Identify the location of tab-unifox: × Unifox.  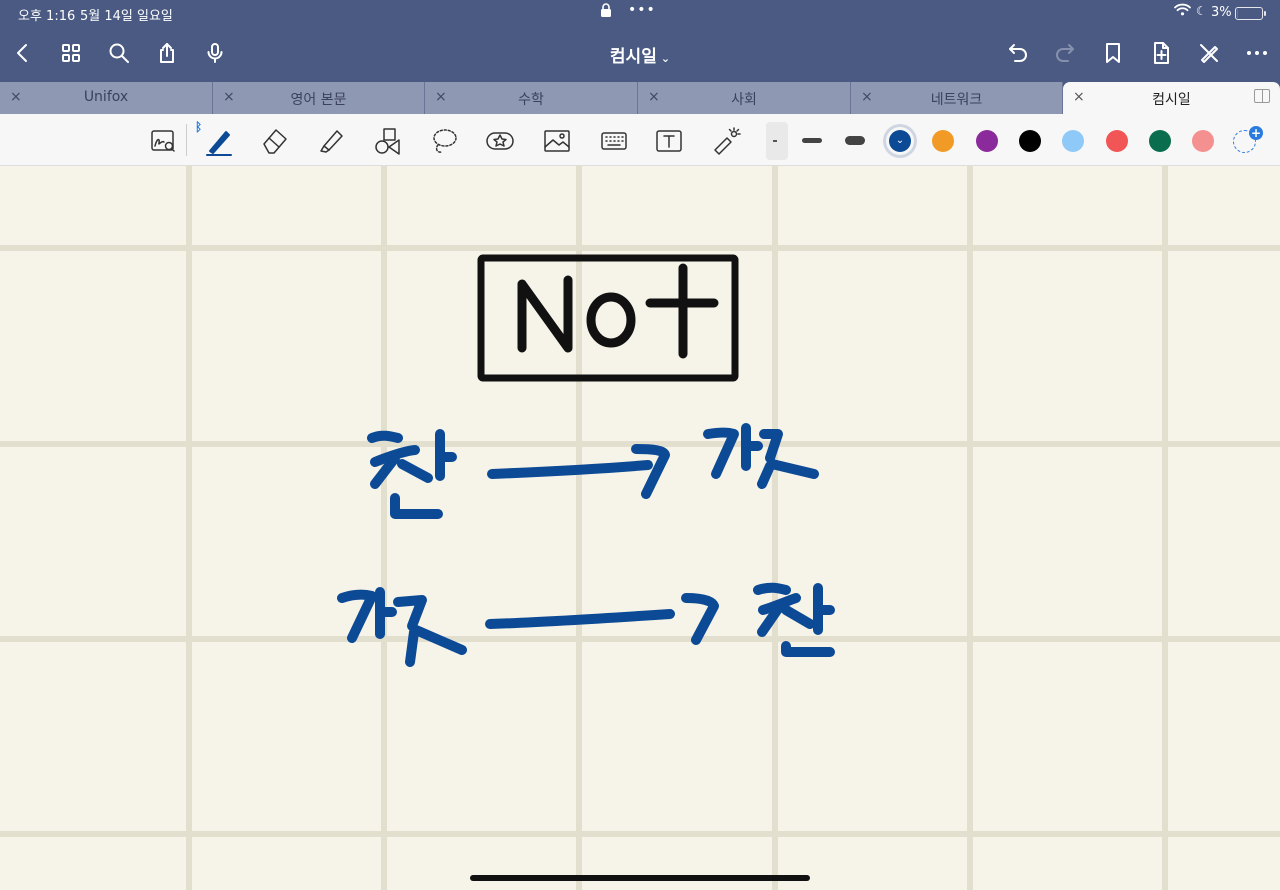
(106, 98).